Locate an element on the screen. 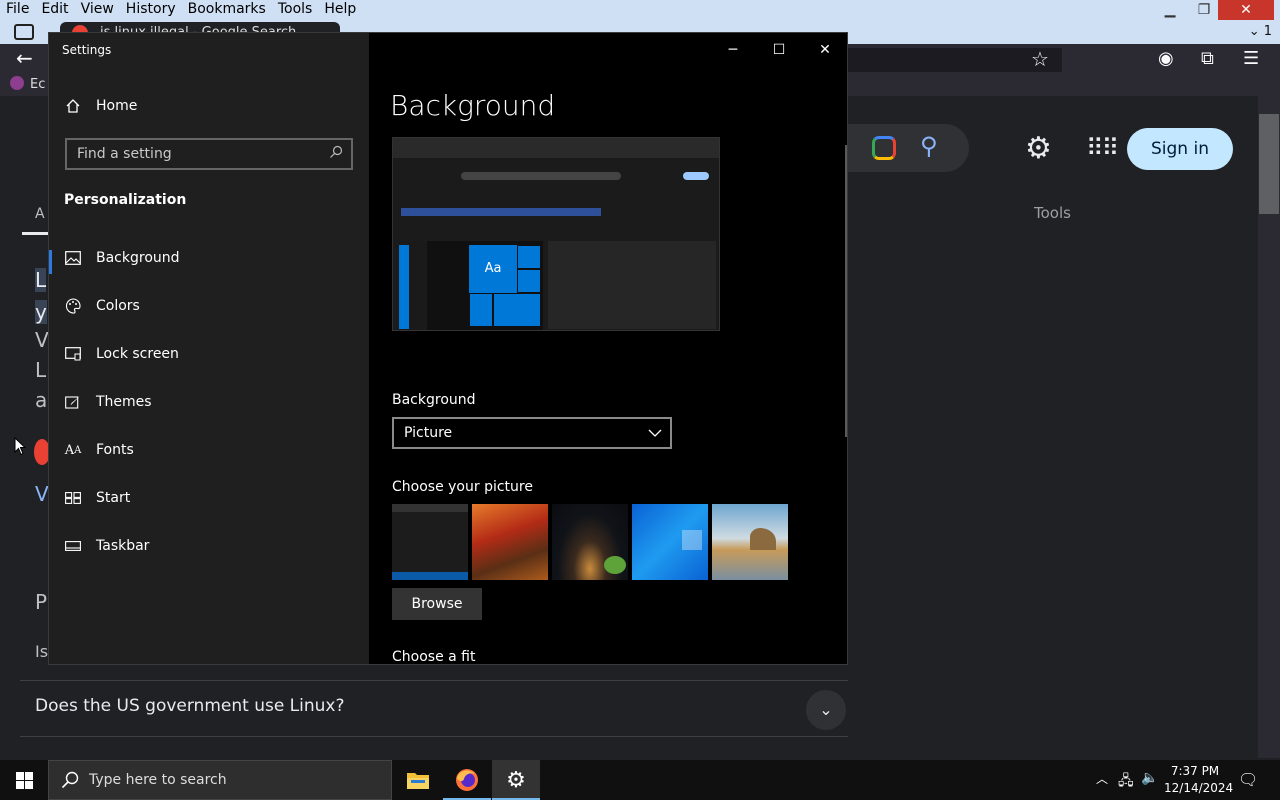  menu-help: Help is located at coordinates (340, 10).